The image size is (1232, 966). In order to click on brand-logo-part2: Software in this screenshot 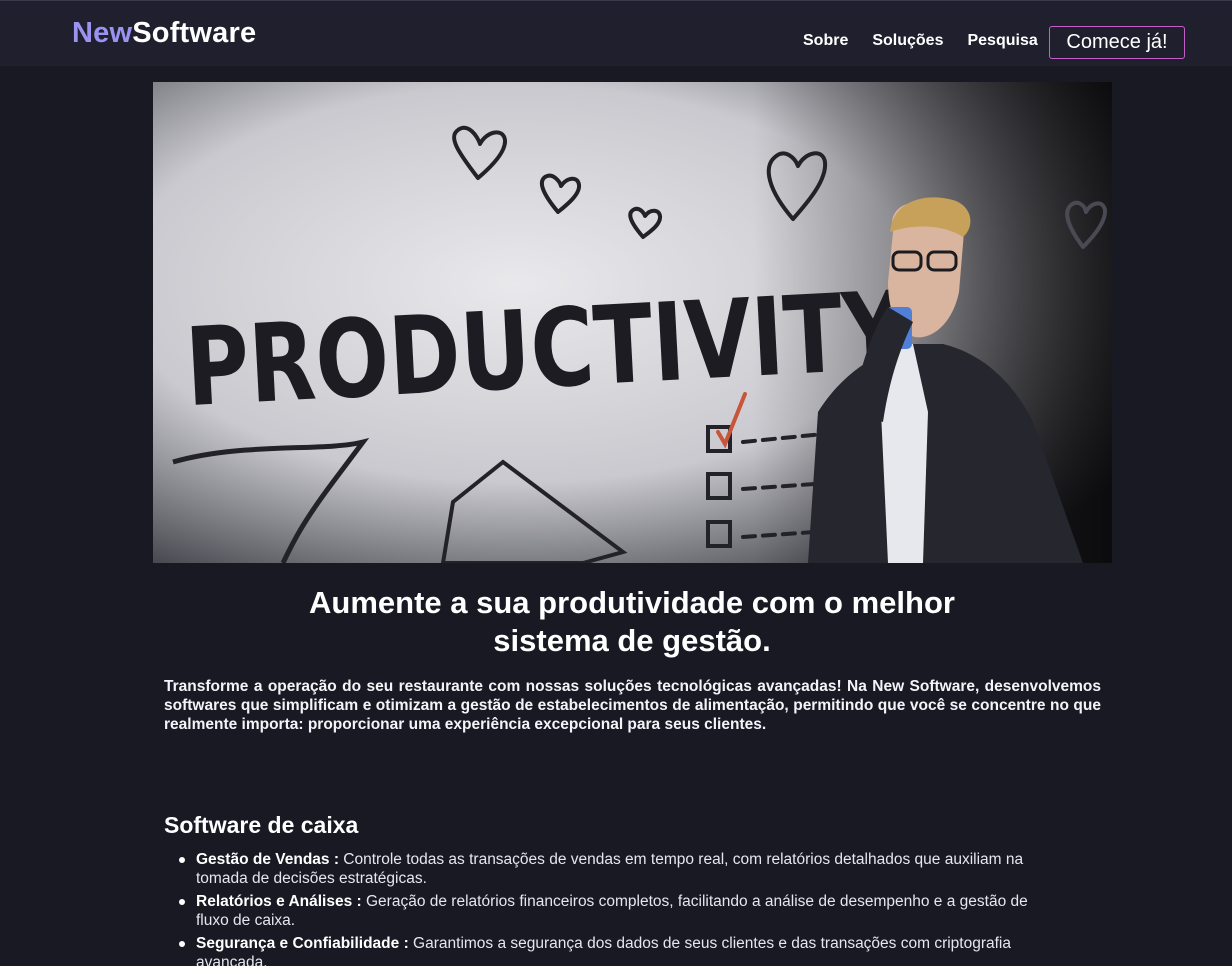, I will do `click(194, 33)`.